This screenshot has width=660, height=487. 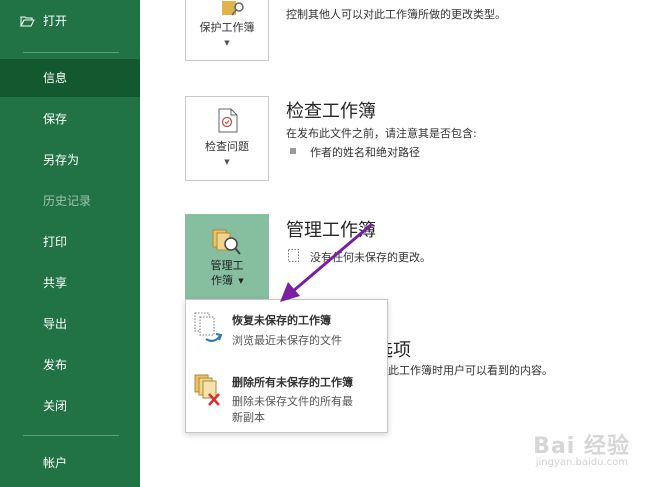 What do you see at coordinates (326, 262) in the screenshot?
I see `annotation-arrow-icon` at bounding box center [326, 262].